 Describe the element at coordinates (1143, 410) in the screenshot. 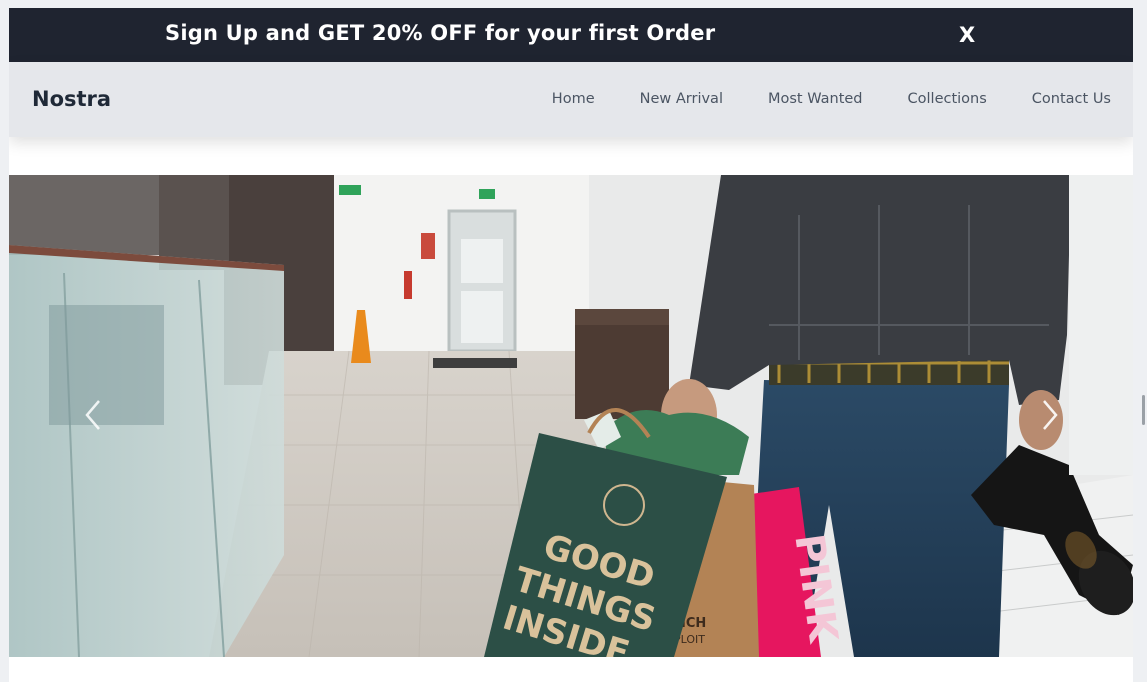

I see `scrollbar-thumb` at that location.